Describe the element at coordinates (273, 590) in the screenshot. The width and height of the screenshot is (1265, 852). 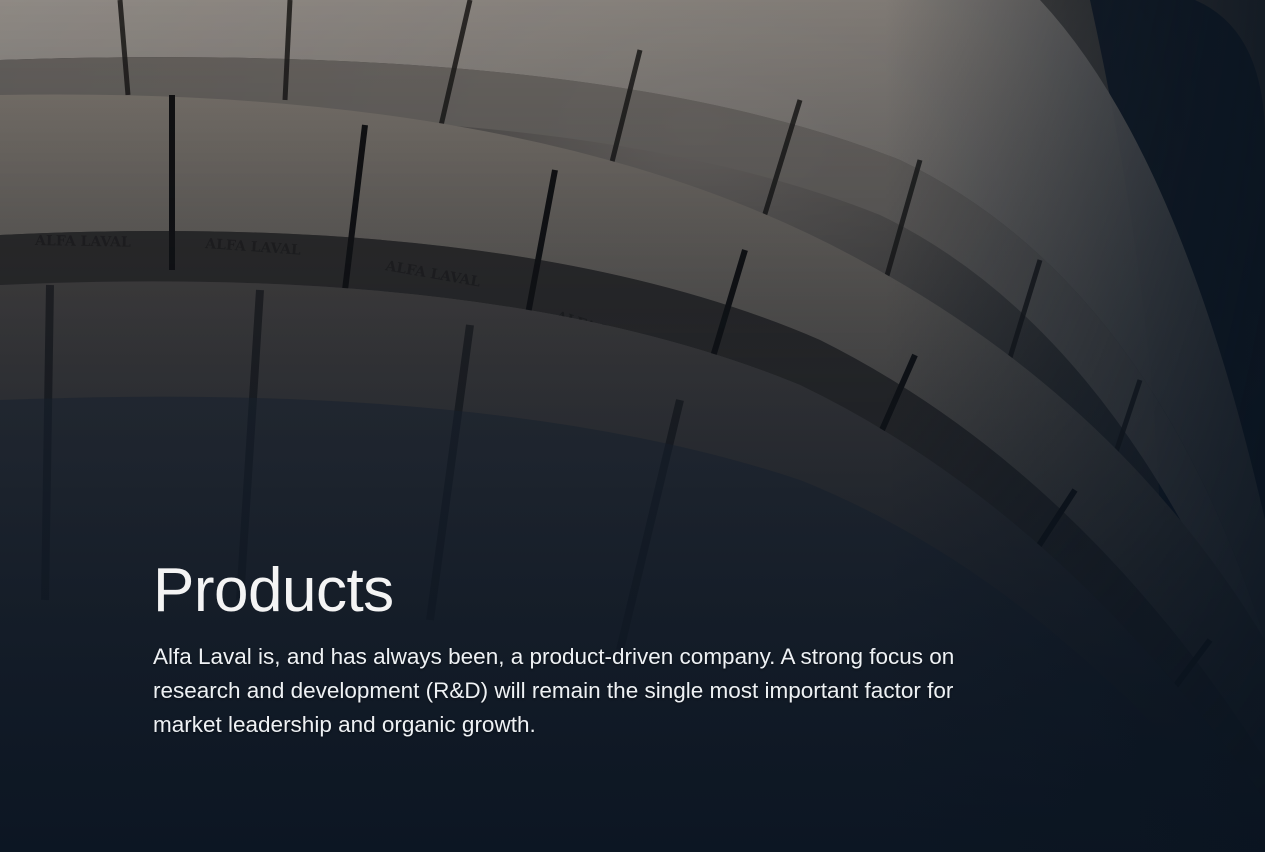
I see `hero-title: Products` at that location.